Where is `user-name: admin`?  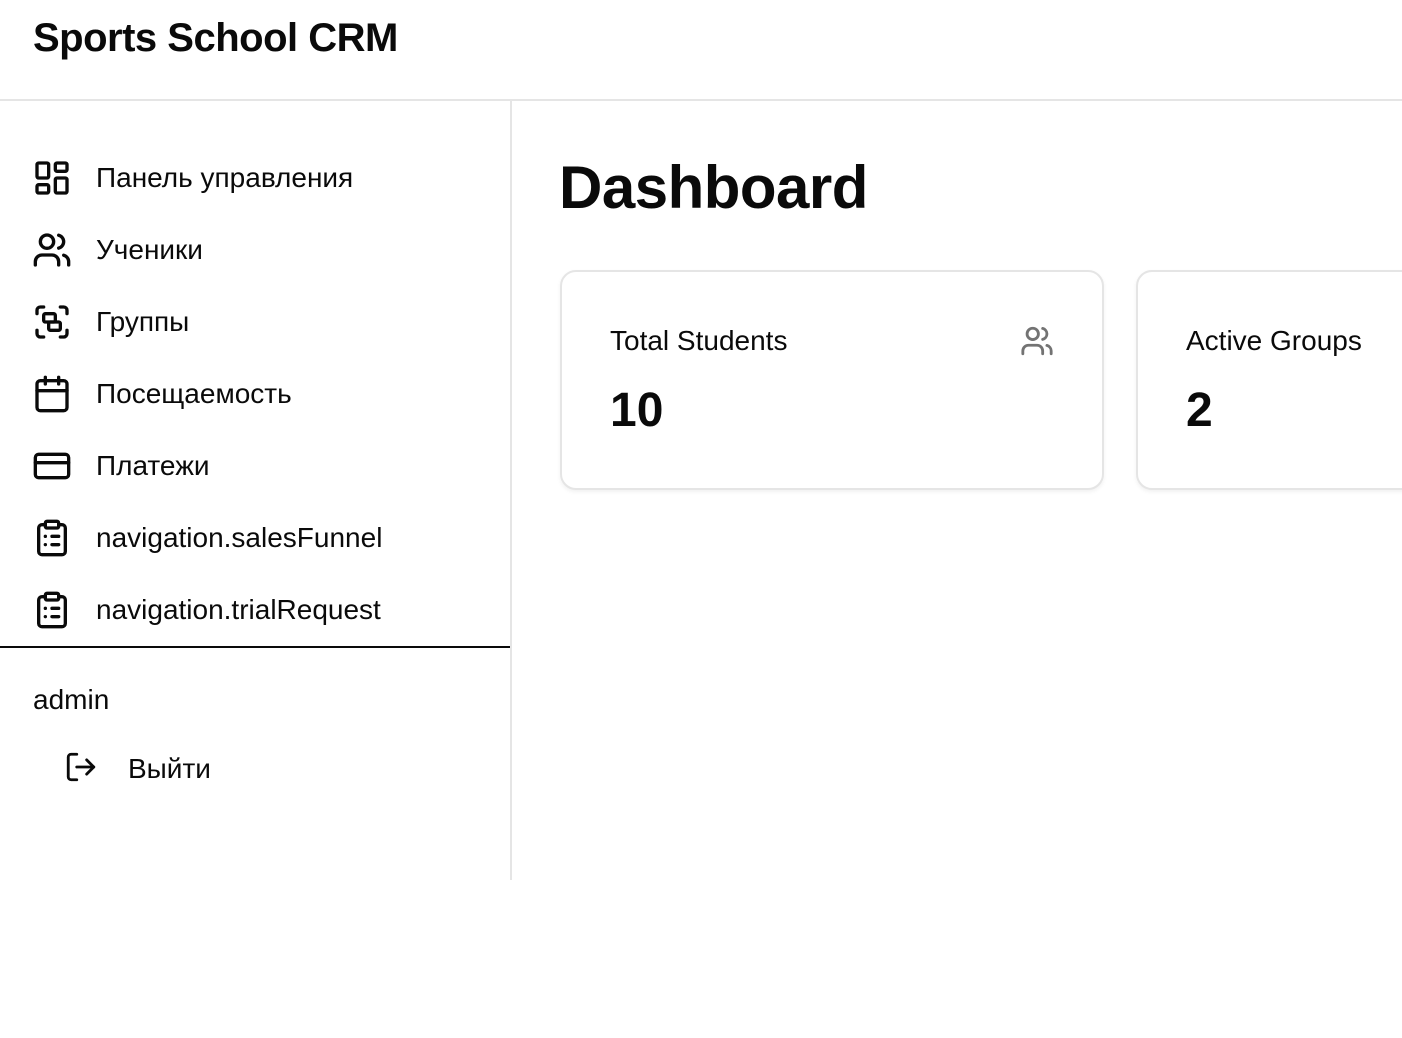 user-name: admin is located at coordinates (71, 699).